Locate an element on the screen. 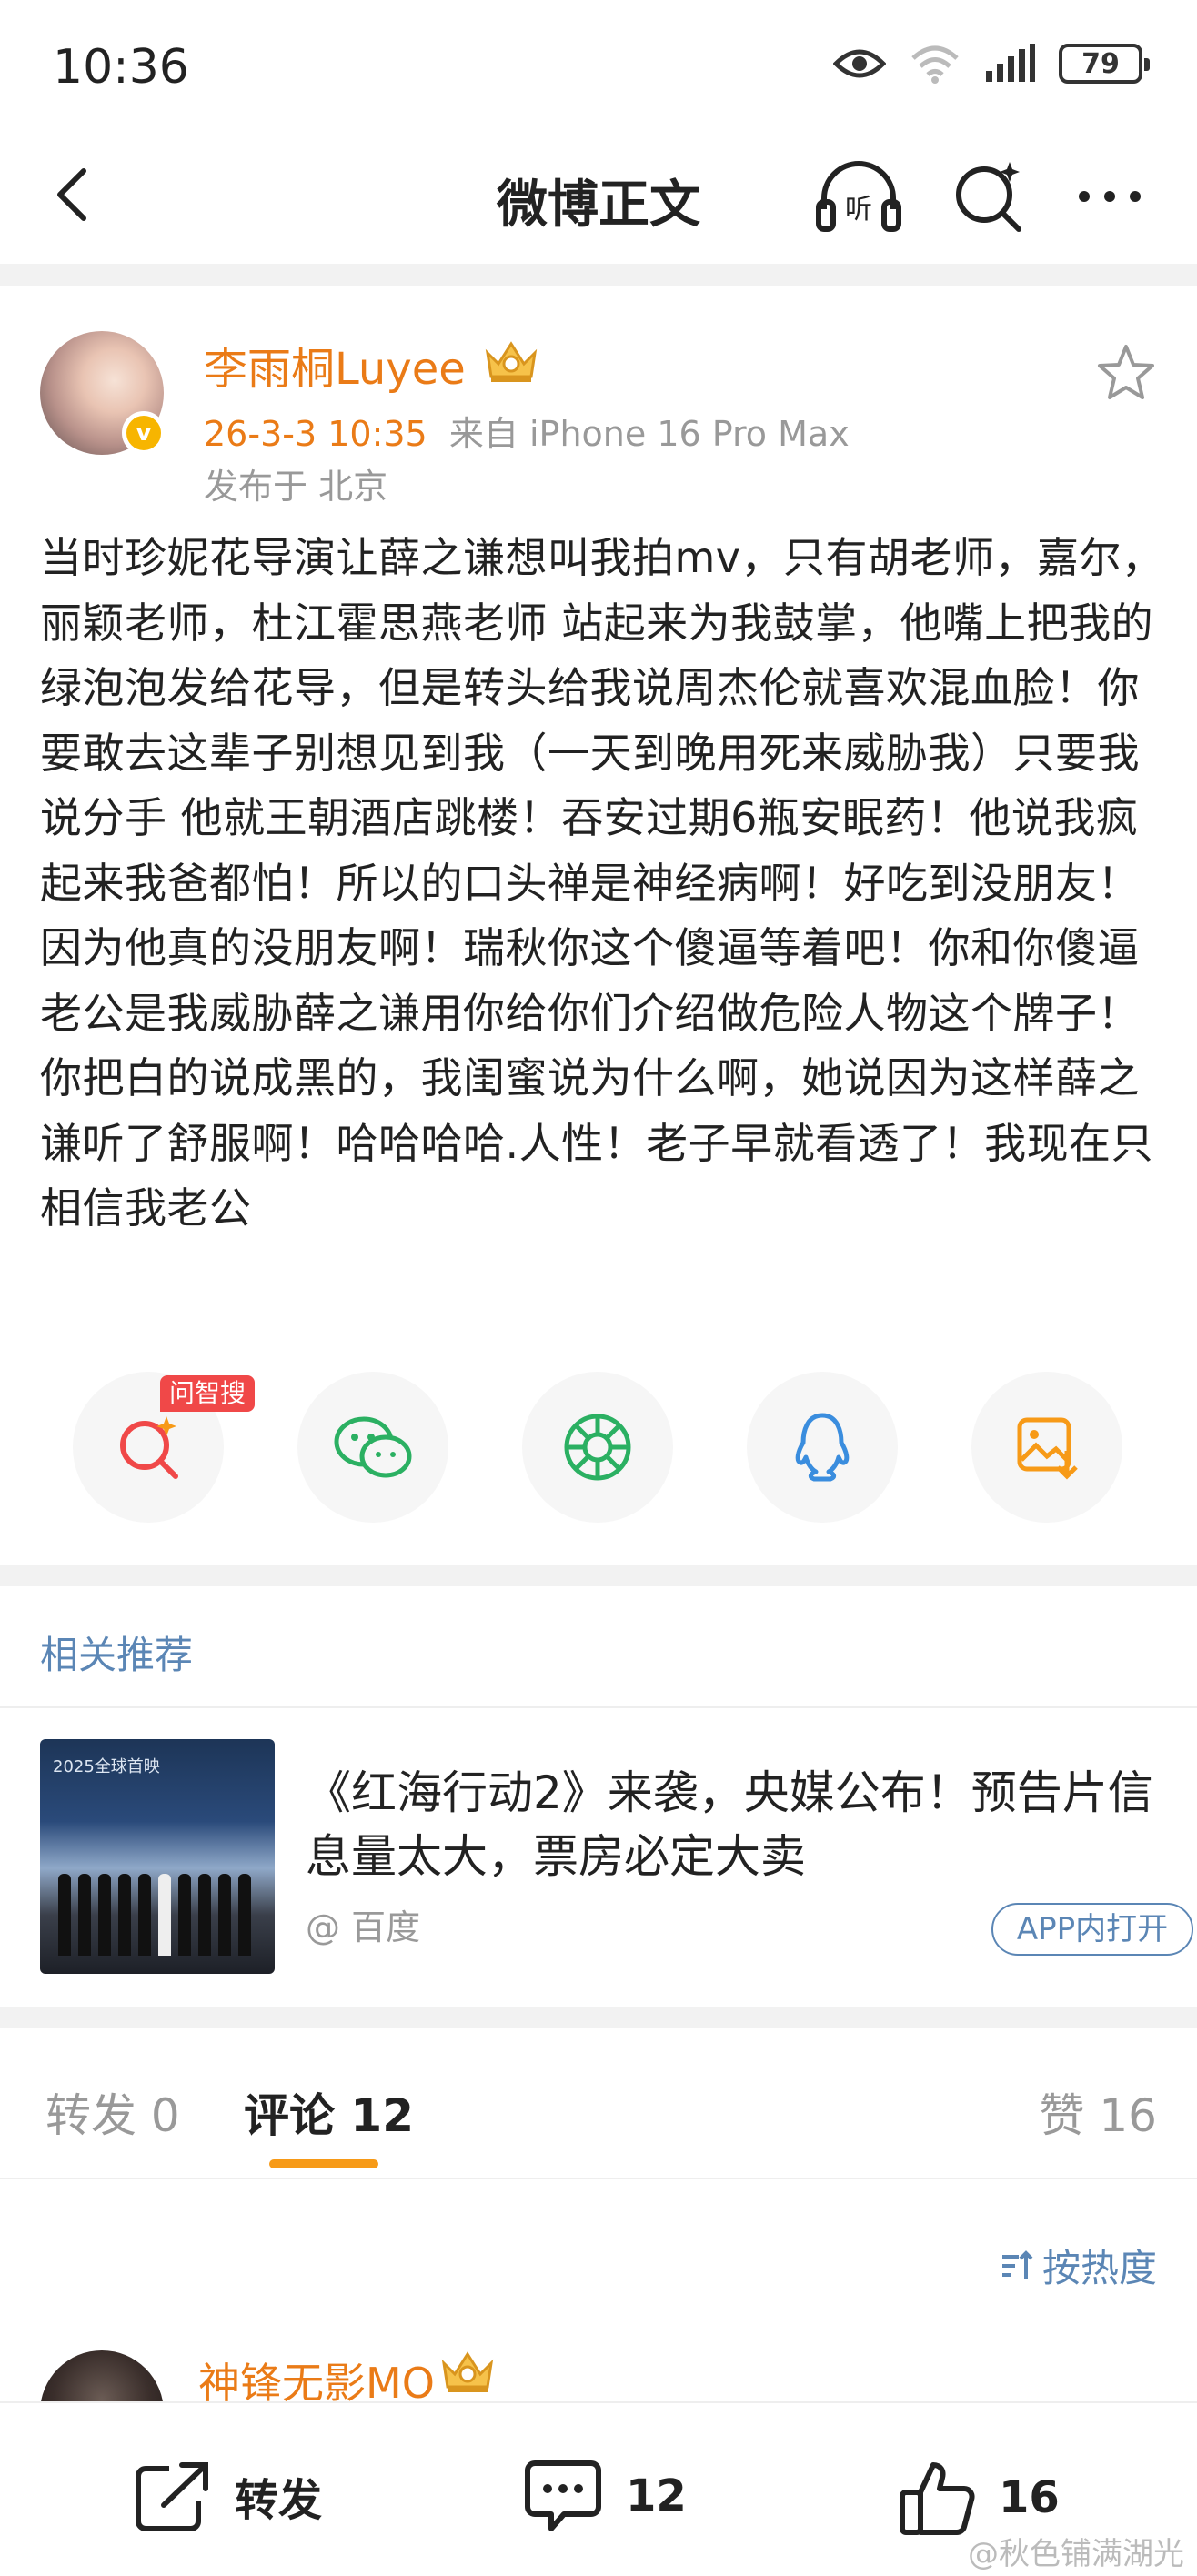 Image resolution: width=1197 pixels, height=2576 pixels. listen-label: 听 is located at coordinates (858, 210).